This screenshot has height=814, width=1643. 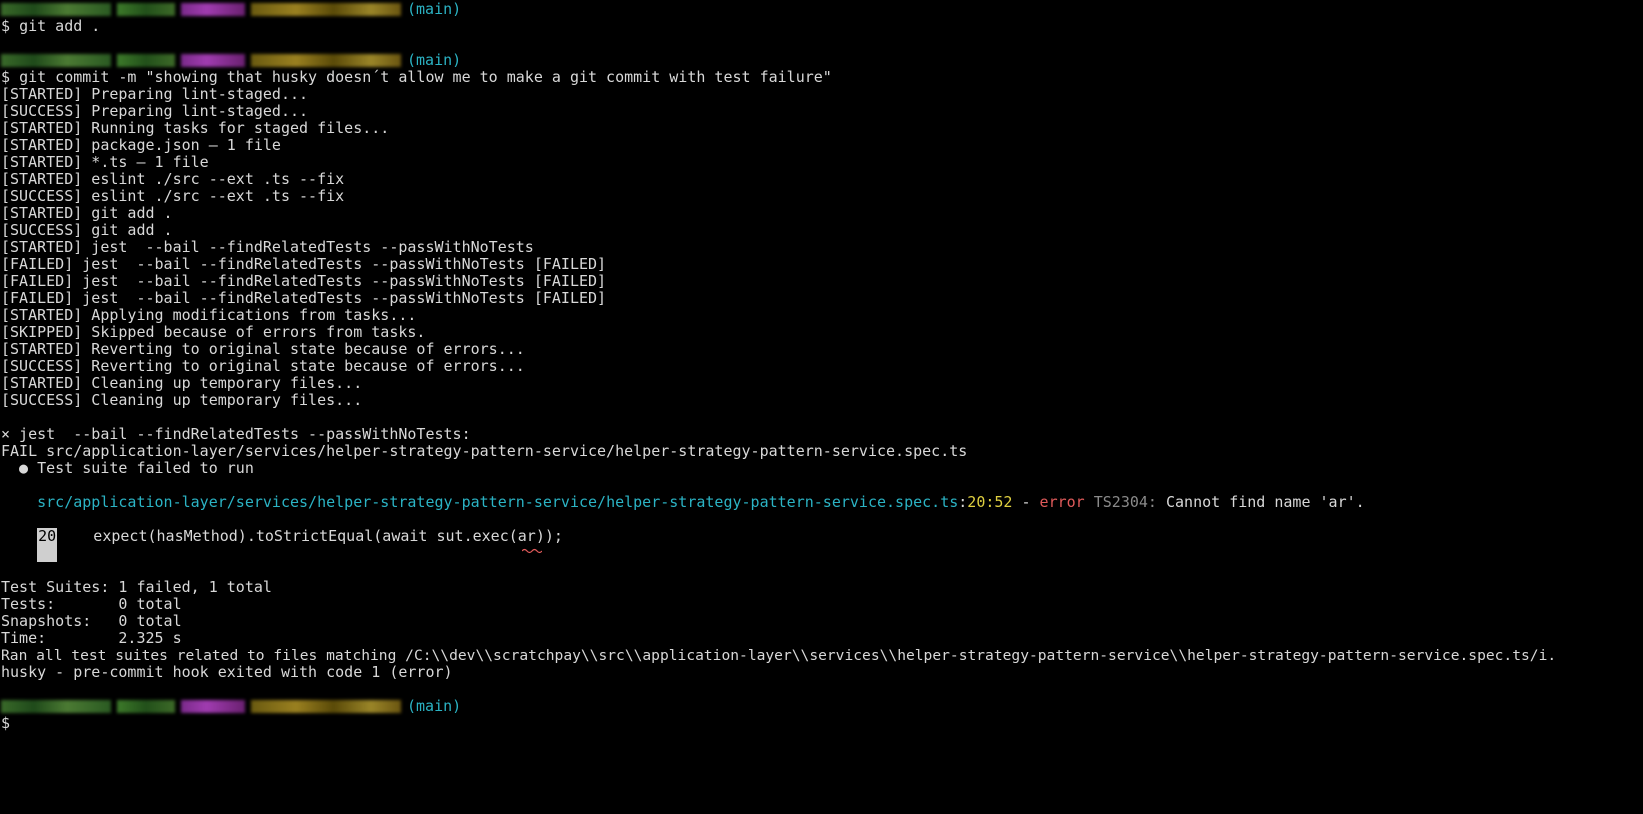 I want to click on summary-suites: Test Suites: 1 failed, 1 total, so click(x=136, y=587).